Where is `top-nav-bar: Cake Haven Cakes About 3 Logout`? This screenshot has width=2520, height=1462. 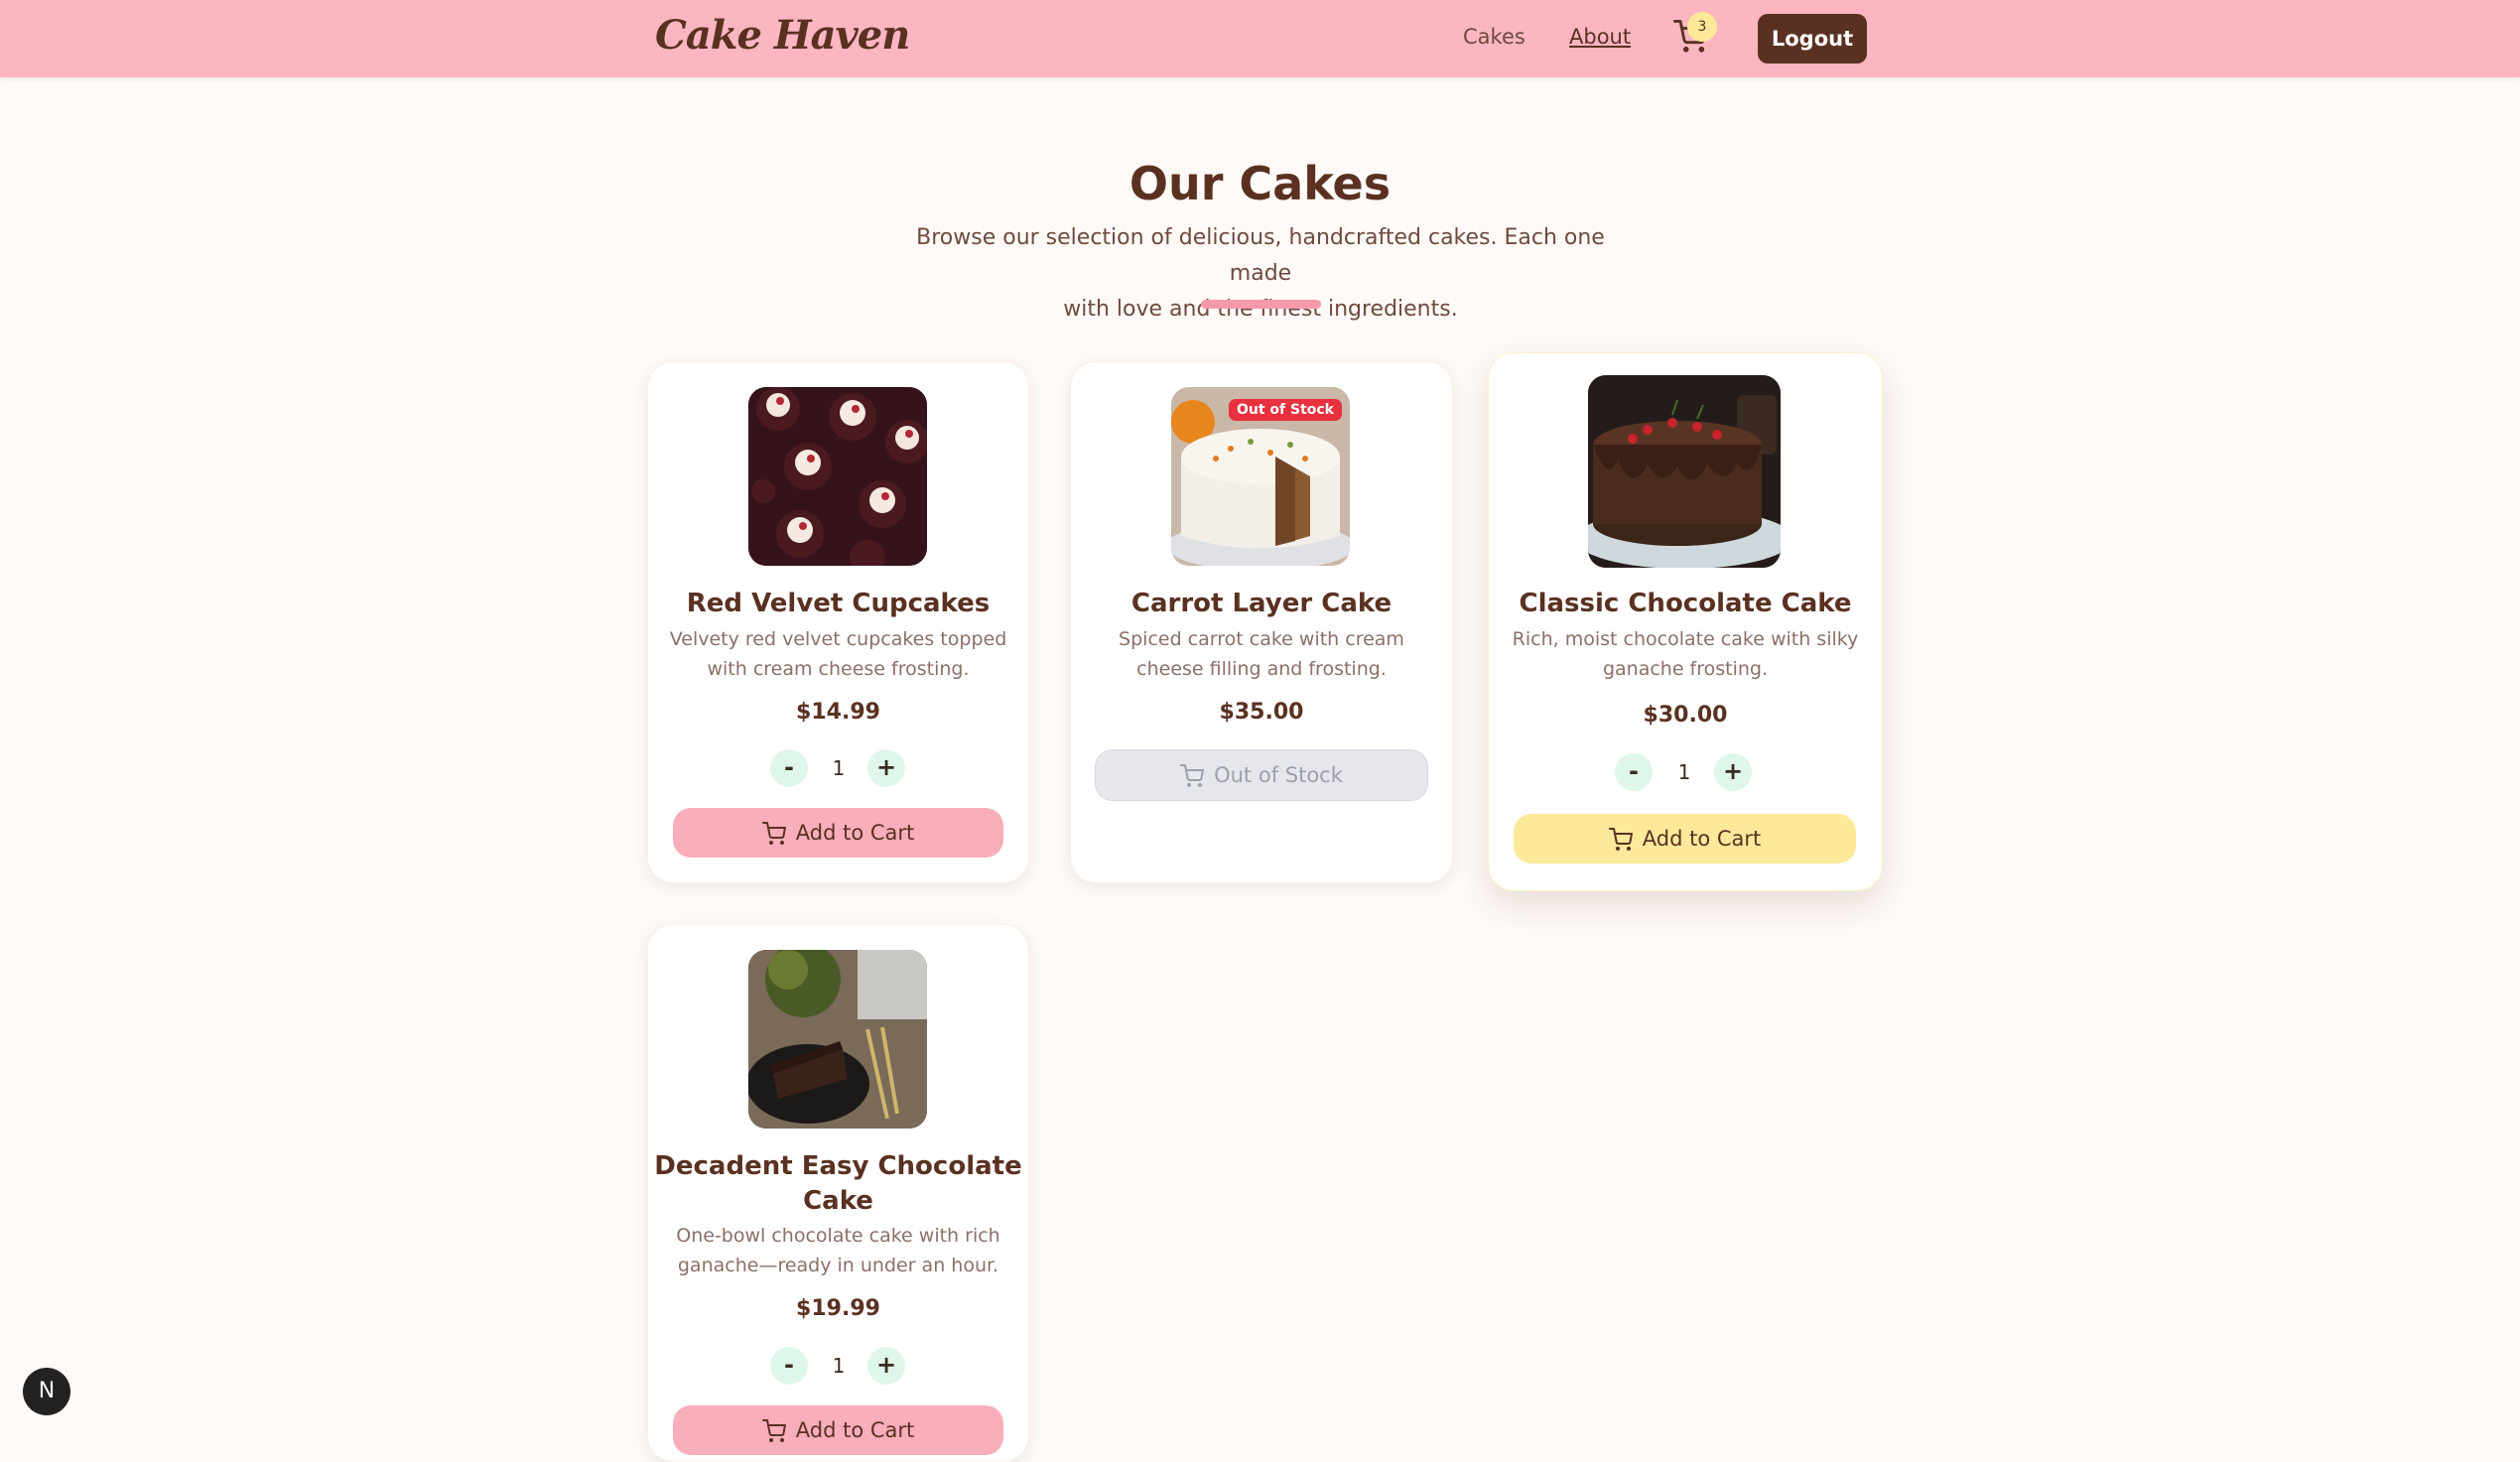
top-nav-bar: Cake Haven Cakes About 3 Logout is located at coordinates (1260, 38).